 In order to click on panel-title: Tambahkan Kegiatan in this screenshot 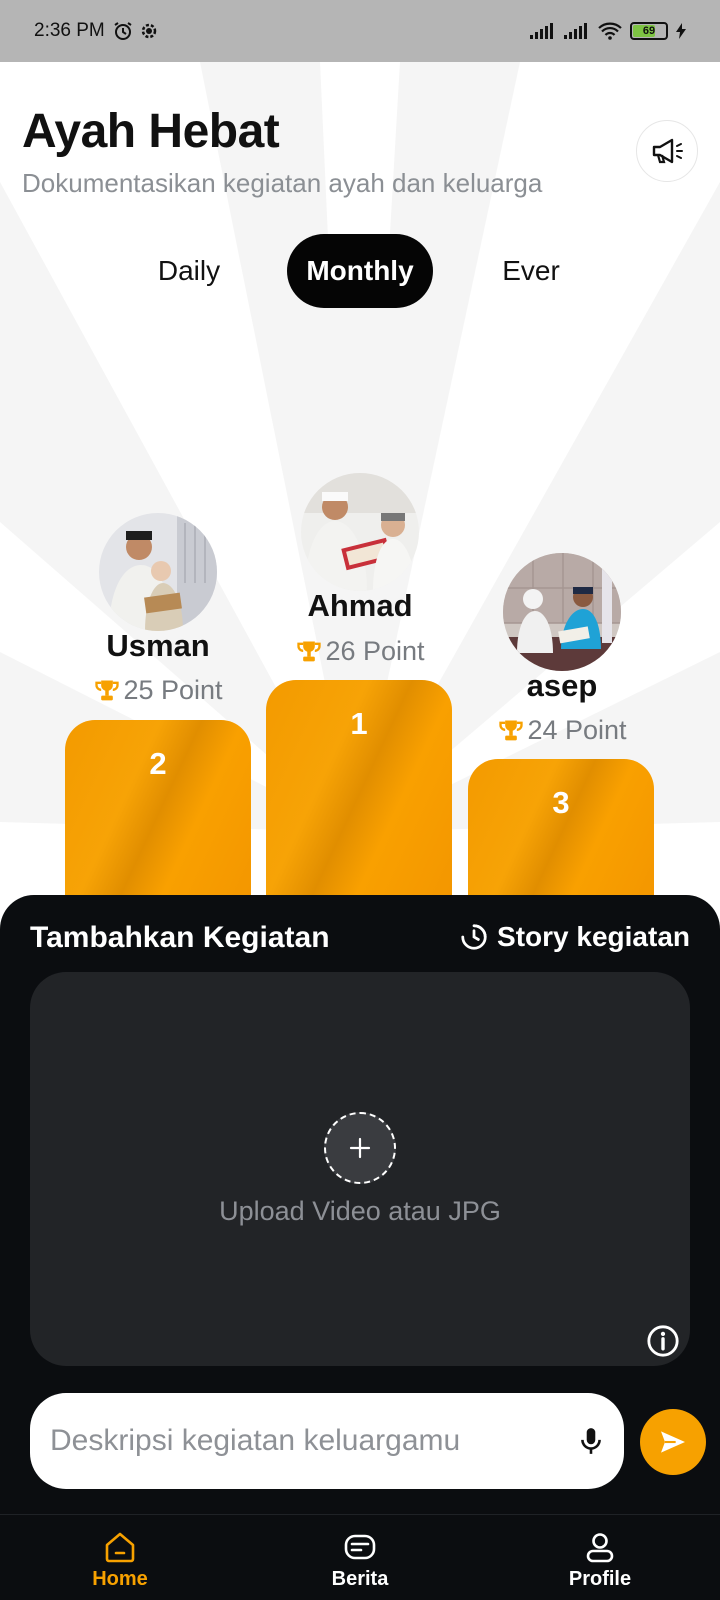, I will do `click(180, 937)`.